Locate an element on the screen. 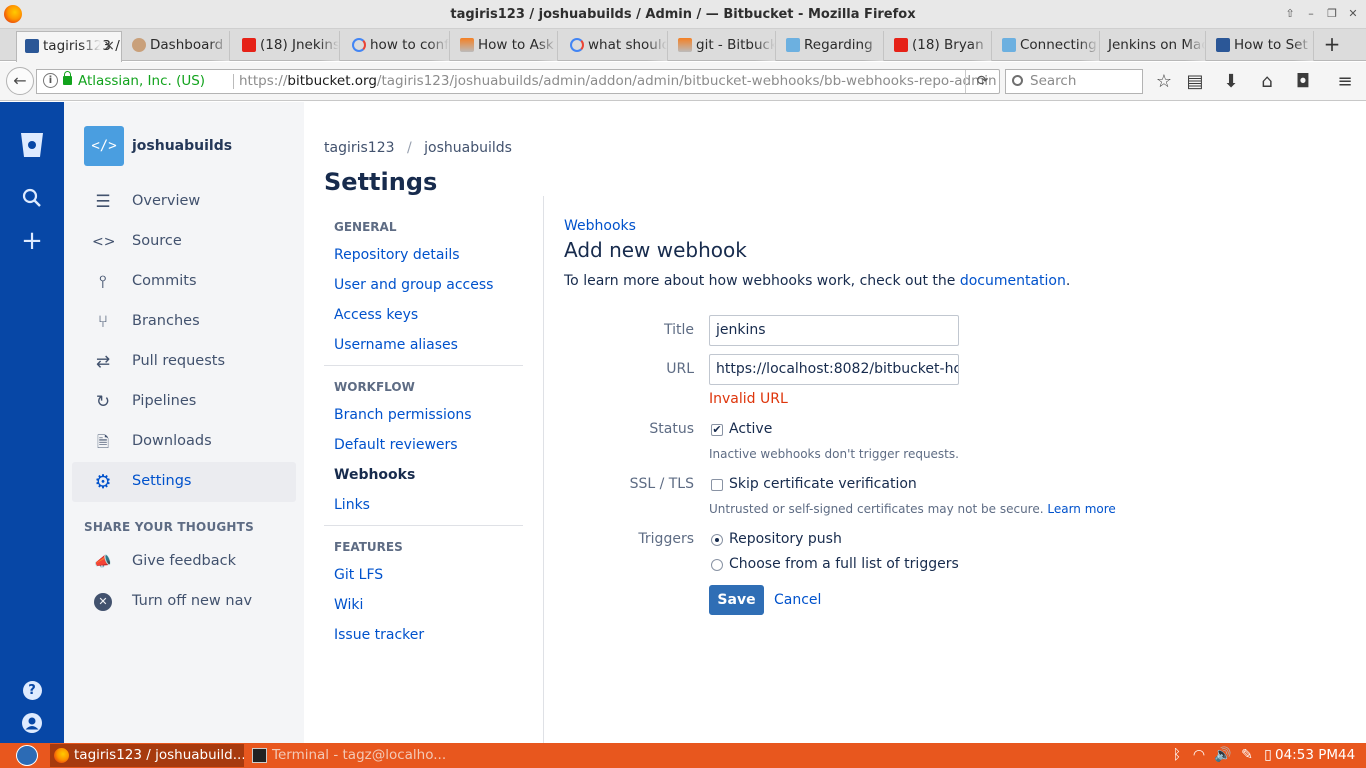  tab-close-icon: × is located at coordinates (109, 46).